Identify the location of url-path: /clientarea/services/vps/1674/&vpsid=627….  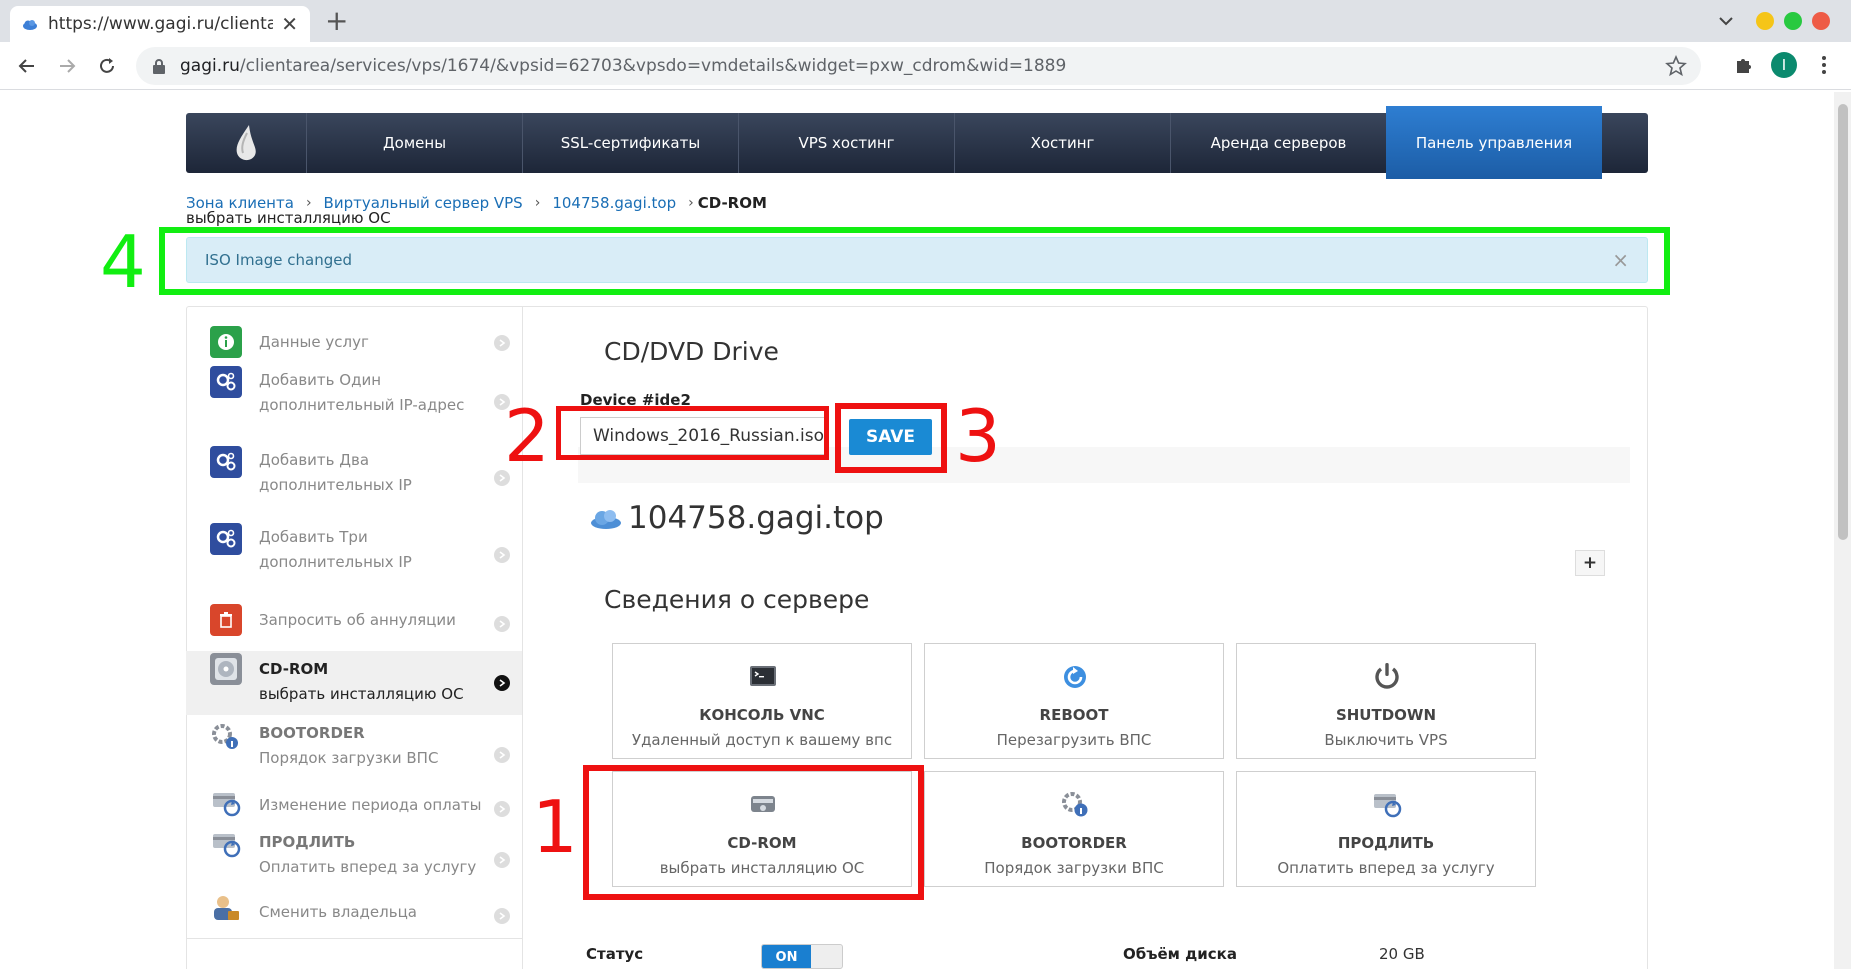
(653, 66).